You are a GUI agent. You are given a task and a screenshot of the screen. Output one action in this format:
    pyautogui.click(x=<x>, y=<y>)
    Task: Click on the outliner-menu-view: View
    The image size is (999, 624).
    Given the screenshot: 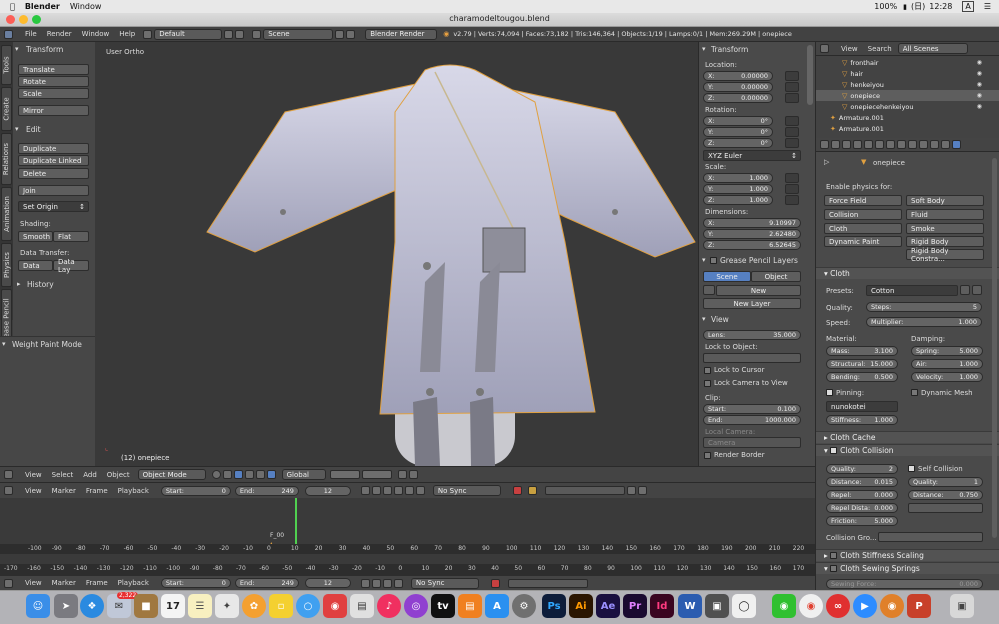 What is the action you would take?
    pyautogui.click(x=849, y=49)
    